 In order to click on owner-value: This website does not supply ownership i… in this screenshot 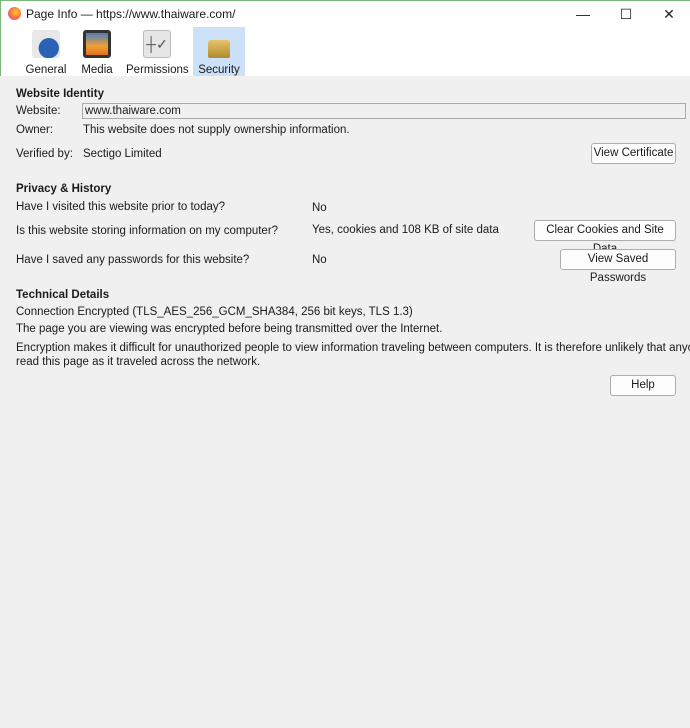, I will do `click(216, 130)`.